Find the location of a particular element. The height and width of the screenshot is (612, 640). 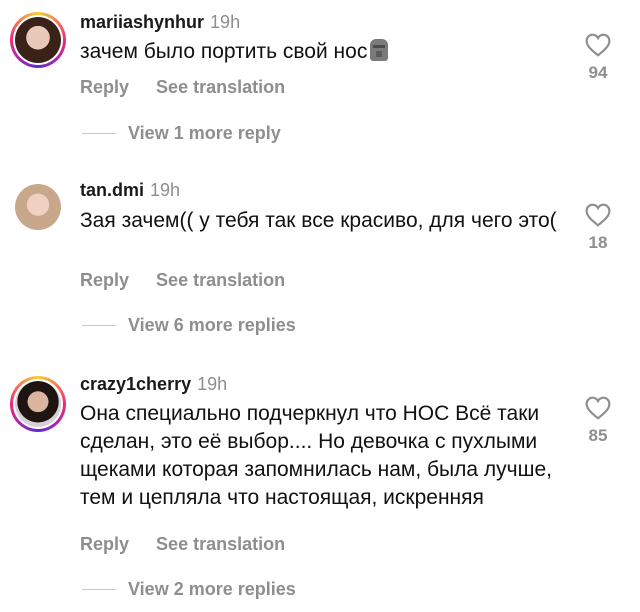

view-replies-button: View 2 more replies is located at coordinates (189, 589).